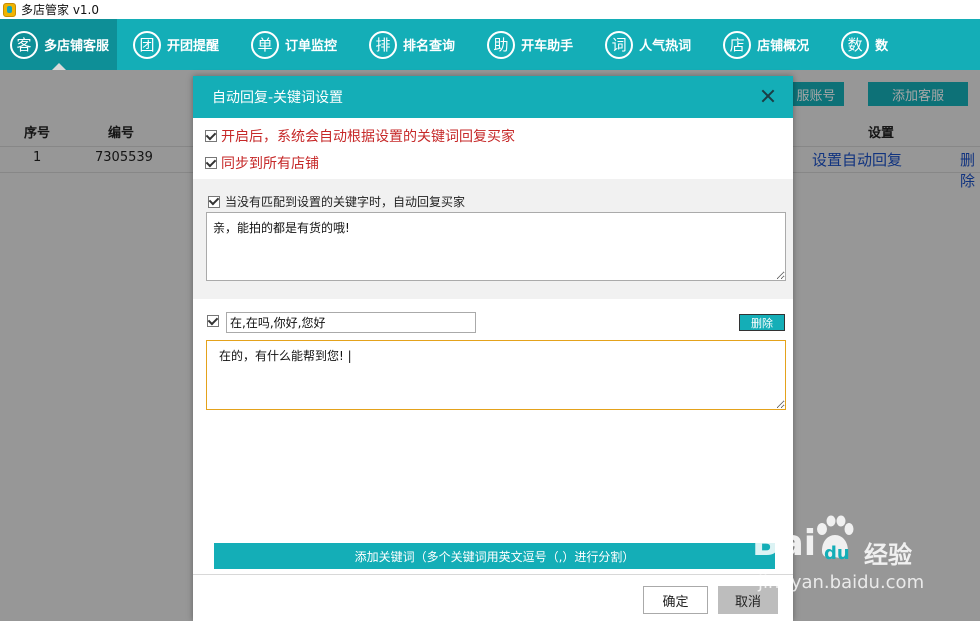 This screenshot has width=980, height=621. I want to click on store-icon: 店, so click(737, 44).